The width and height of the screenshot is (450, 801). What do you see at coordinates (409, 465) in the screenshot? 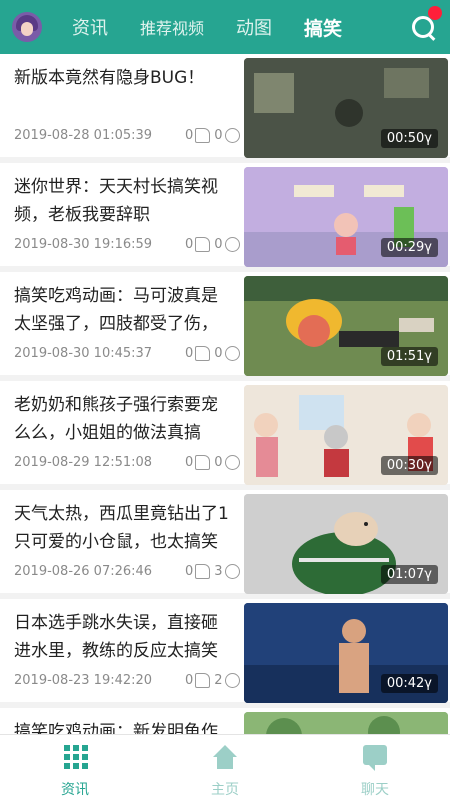
I see `video-duration: 00:30γ` at bounding box center [409, 465].